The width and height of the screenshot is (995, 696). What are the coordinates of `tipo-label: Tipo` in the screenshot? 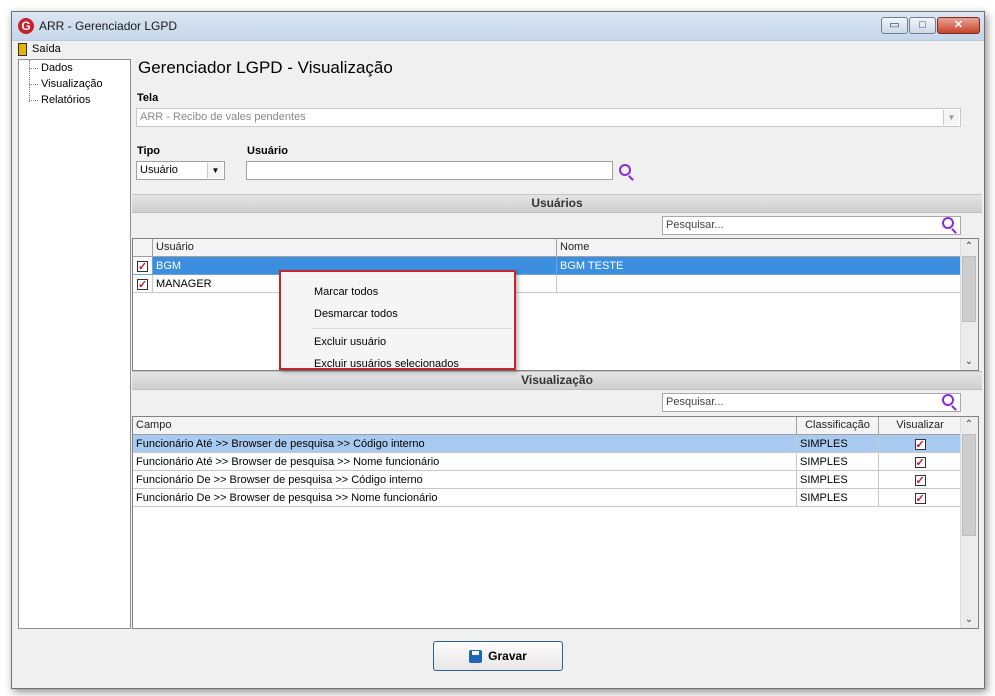 It's located at (149, 151).